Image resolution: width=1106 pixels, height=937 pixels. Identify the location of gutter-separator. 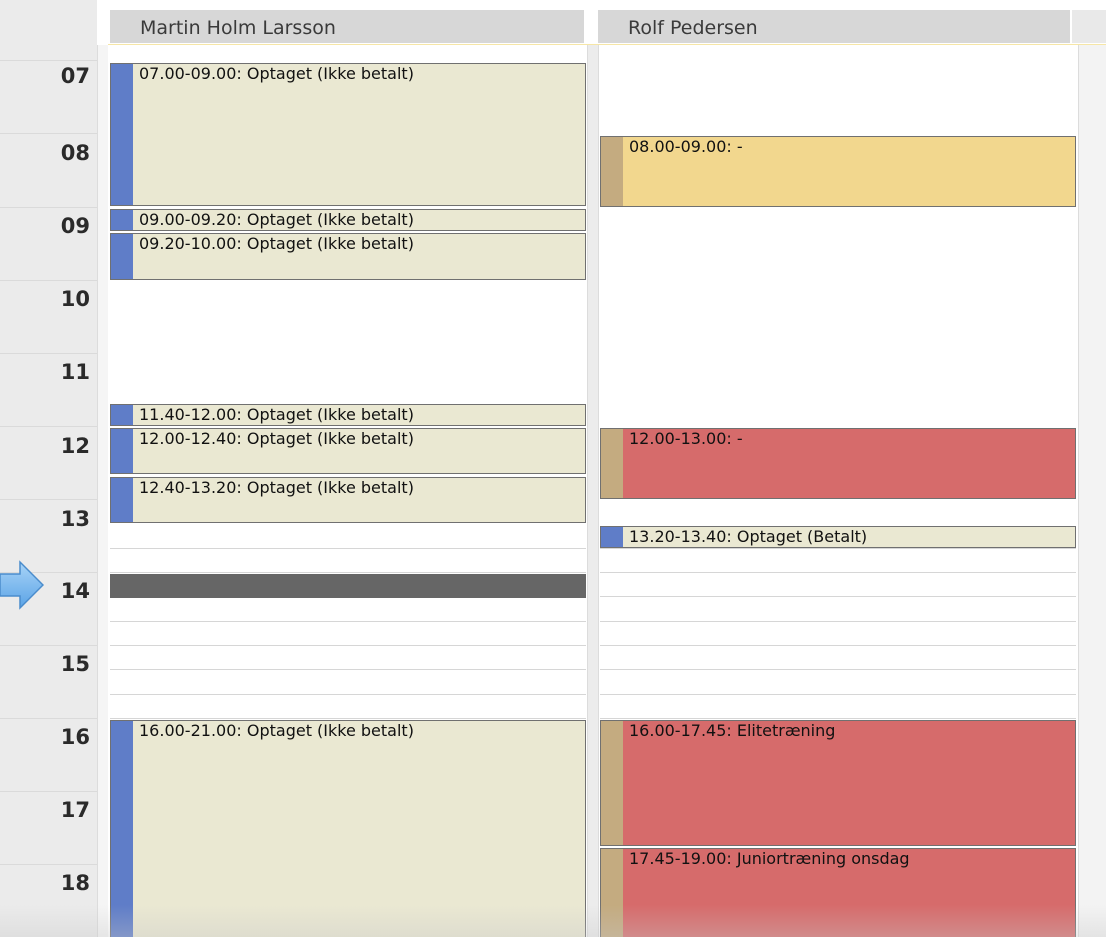
(102, 491).